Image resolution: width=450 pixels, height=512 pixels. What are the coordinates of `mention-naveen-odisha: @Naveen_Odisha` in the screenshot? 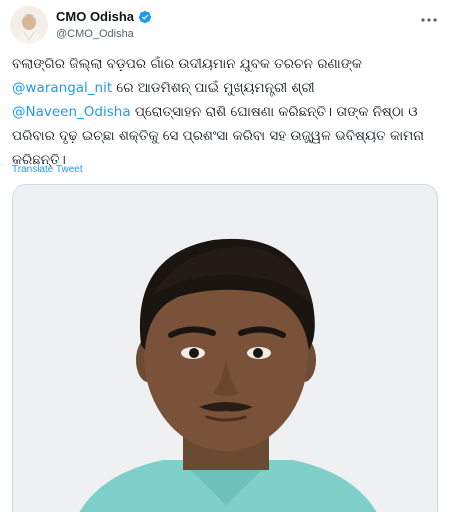 It's located at (71, 112).